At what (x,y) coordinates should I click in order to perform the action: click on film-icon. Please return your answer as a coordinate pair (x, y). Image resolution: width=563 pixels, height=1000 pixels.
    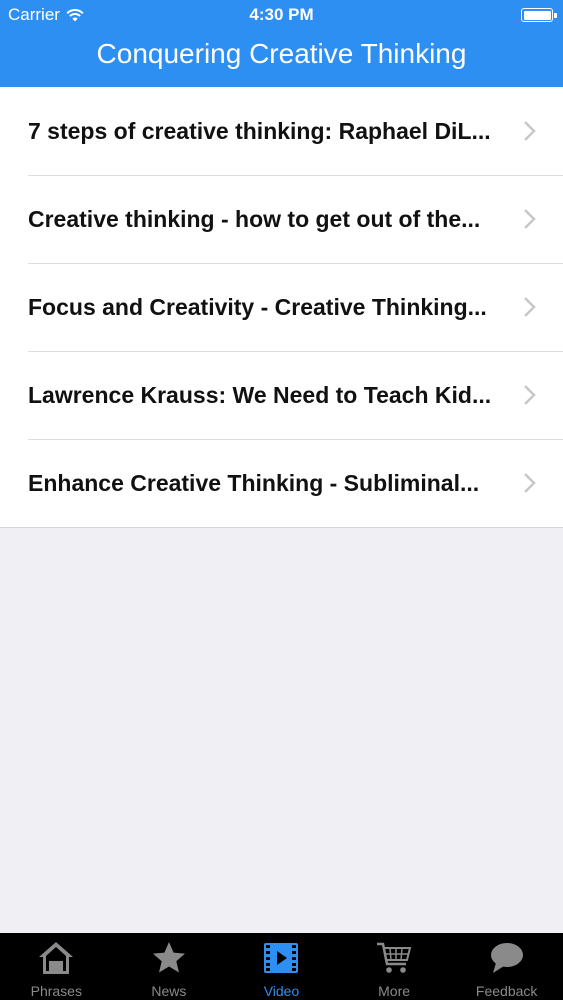
    Looking at the image, I should click on (281, 958).